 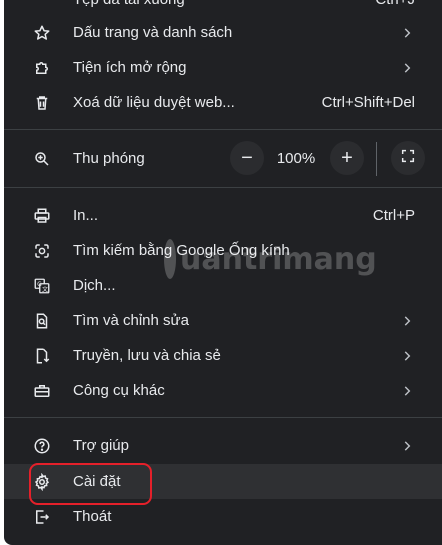 I want to click on svg-text: 文, so click(x=45, y=289).